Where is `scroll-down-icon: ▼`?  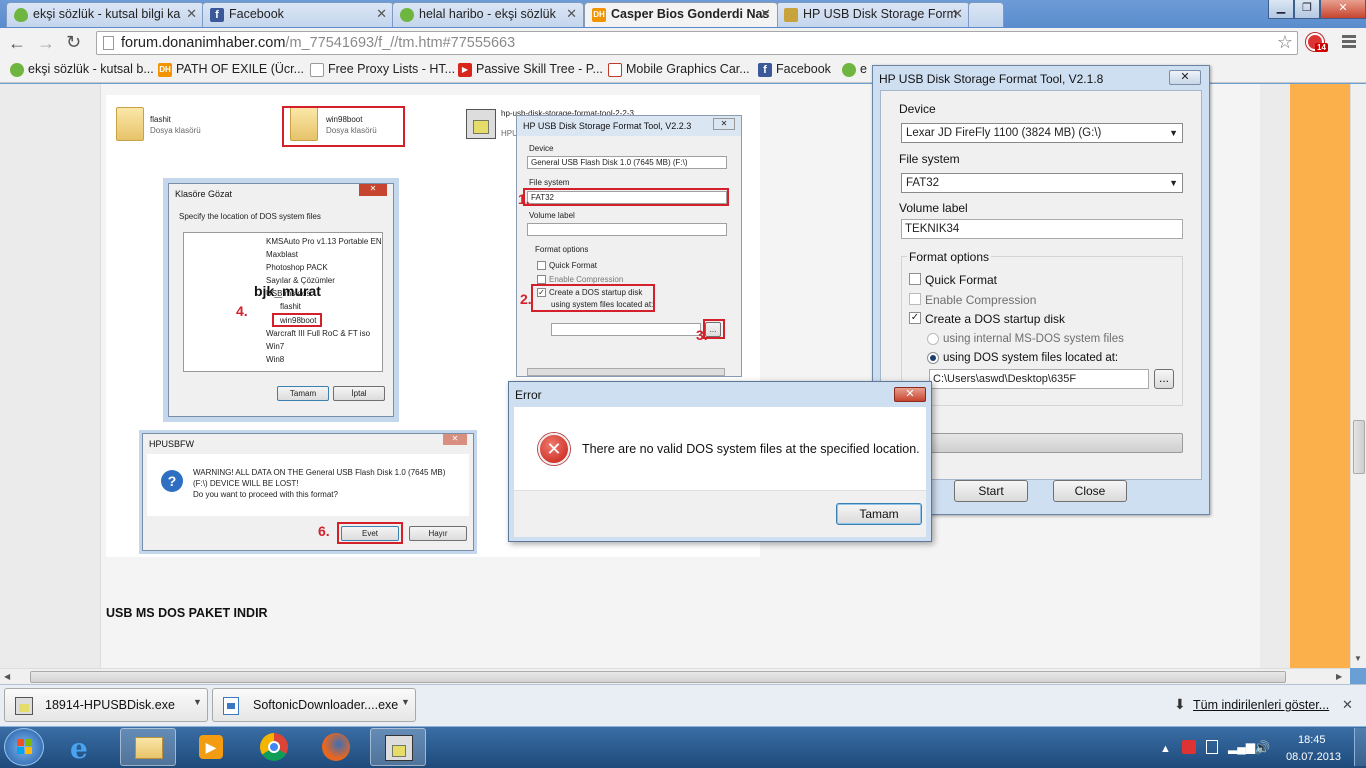
scroll-down-icon: ▼ is located at coordinates (1358, 658).